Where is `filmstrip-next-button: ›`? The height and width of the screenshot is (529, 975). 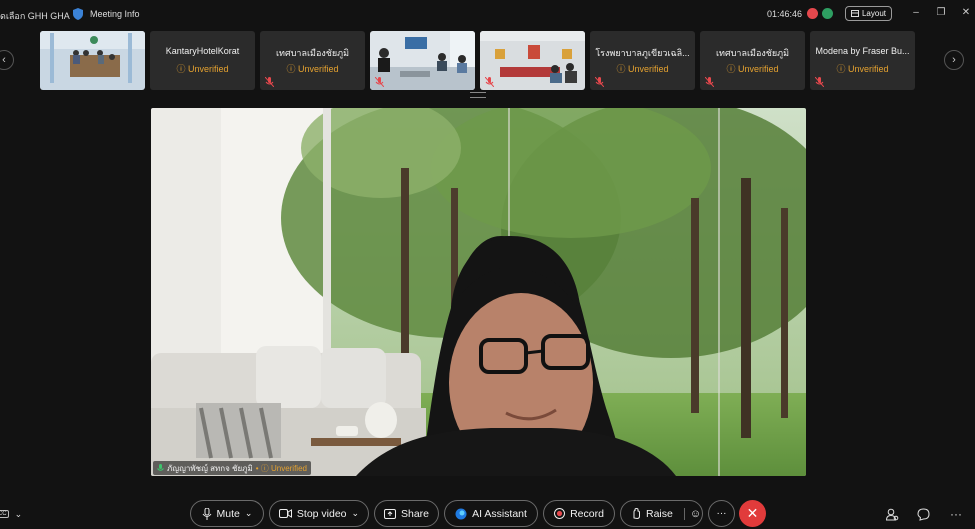
filmstrip-next-button: › is located at coordinates (954, 60).